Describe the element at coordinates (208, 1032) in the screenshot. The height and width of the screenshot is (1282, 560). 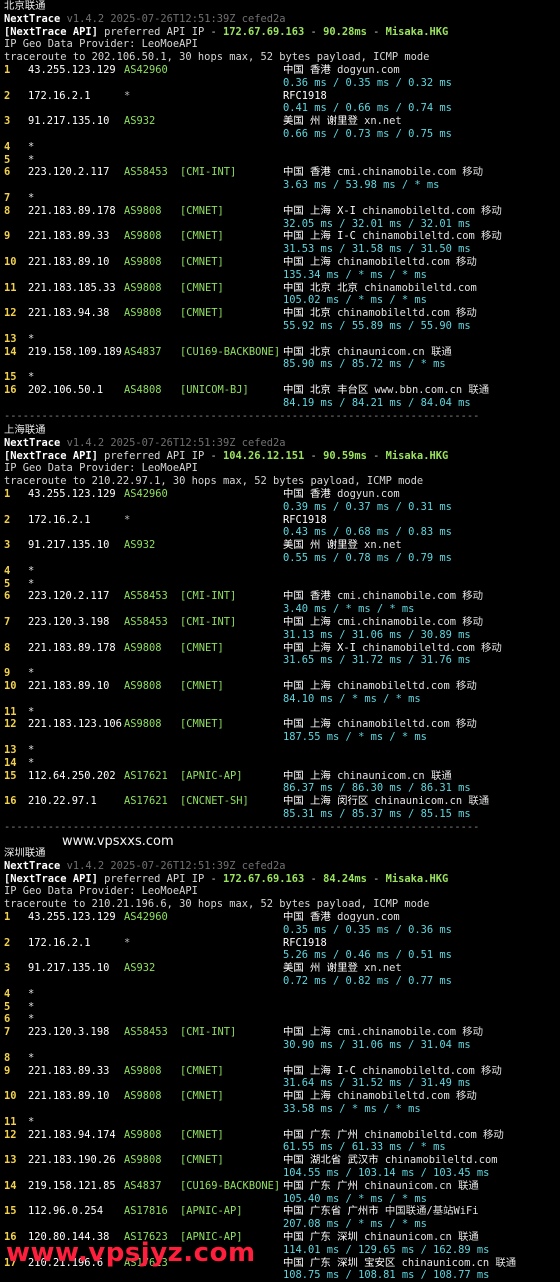
I see `hop-tag: [CMI-INT]` at that location.